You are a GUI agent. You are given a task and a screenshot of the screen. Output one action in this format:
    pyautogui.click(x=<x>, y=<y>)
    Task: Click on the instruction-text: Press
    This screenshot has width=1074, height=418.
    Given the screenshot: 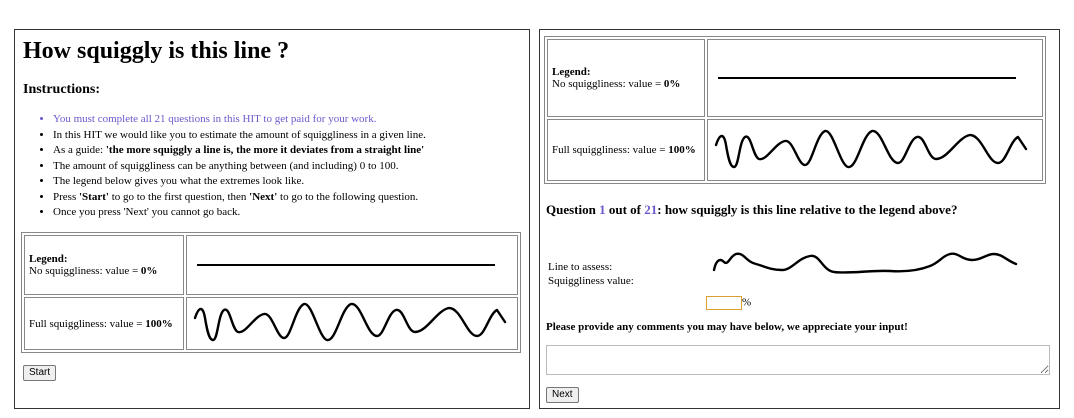 What is the action you would take?
    pyautogui.click(x=66, y=196)
    